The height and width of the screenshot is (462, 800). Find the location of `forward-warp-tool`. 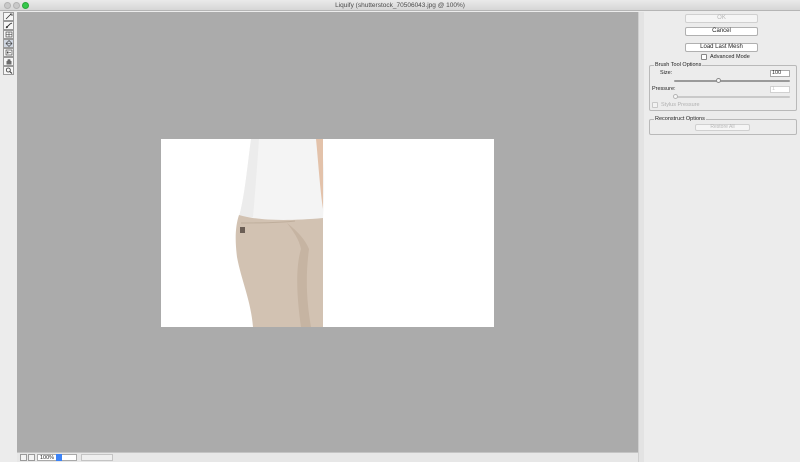

forward-warp-tool is located at coordinates (8, 16).